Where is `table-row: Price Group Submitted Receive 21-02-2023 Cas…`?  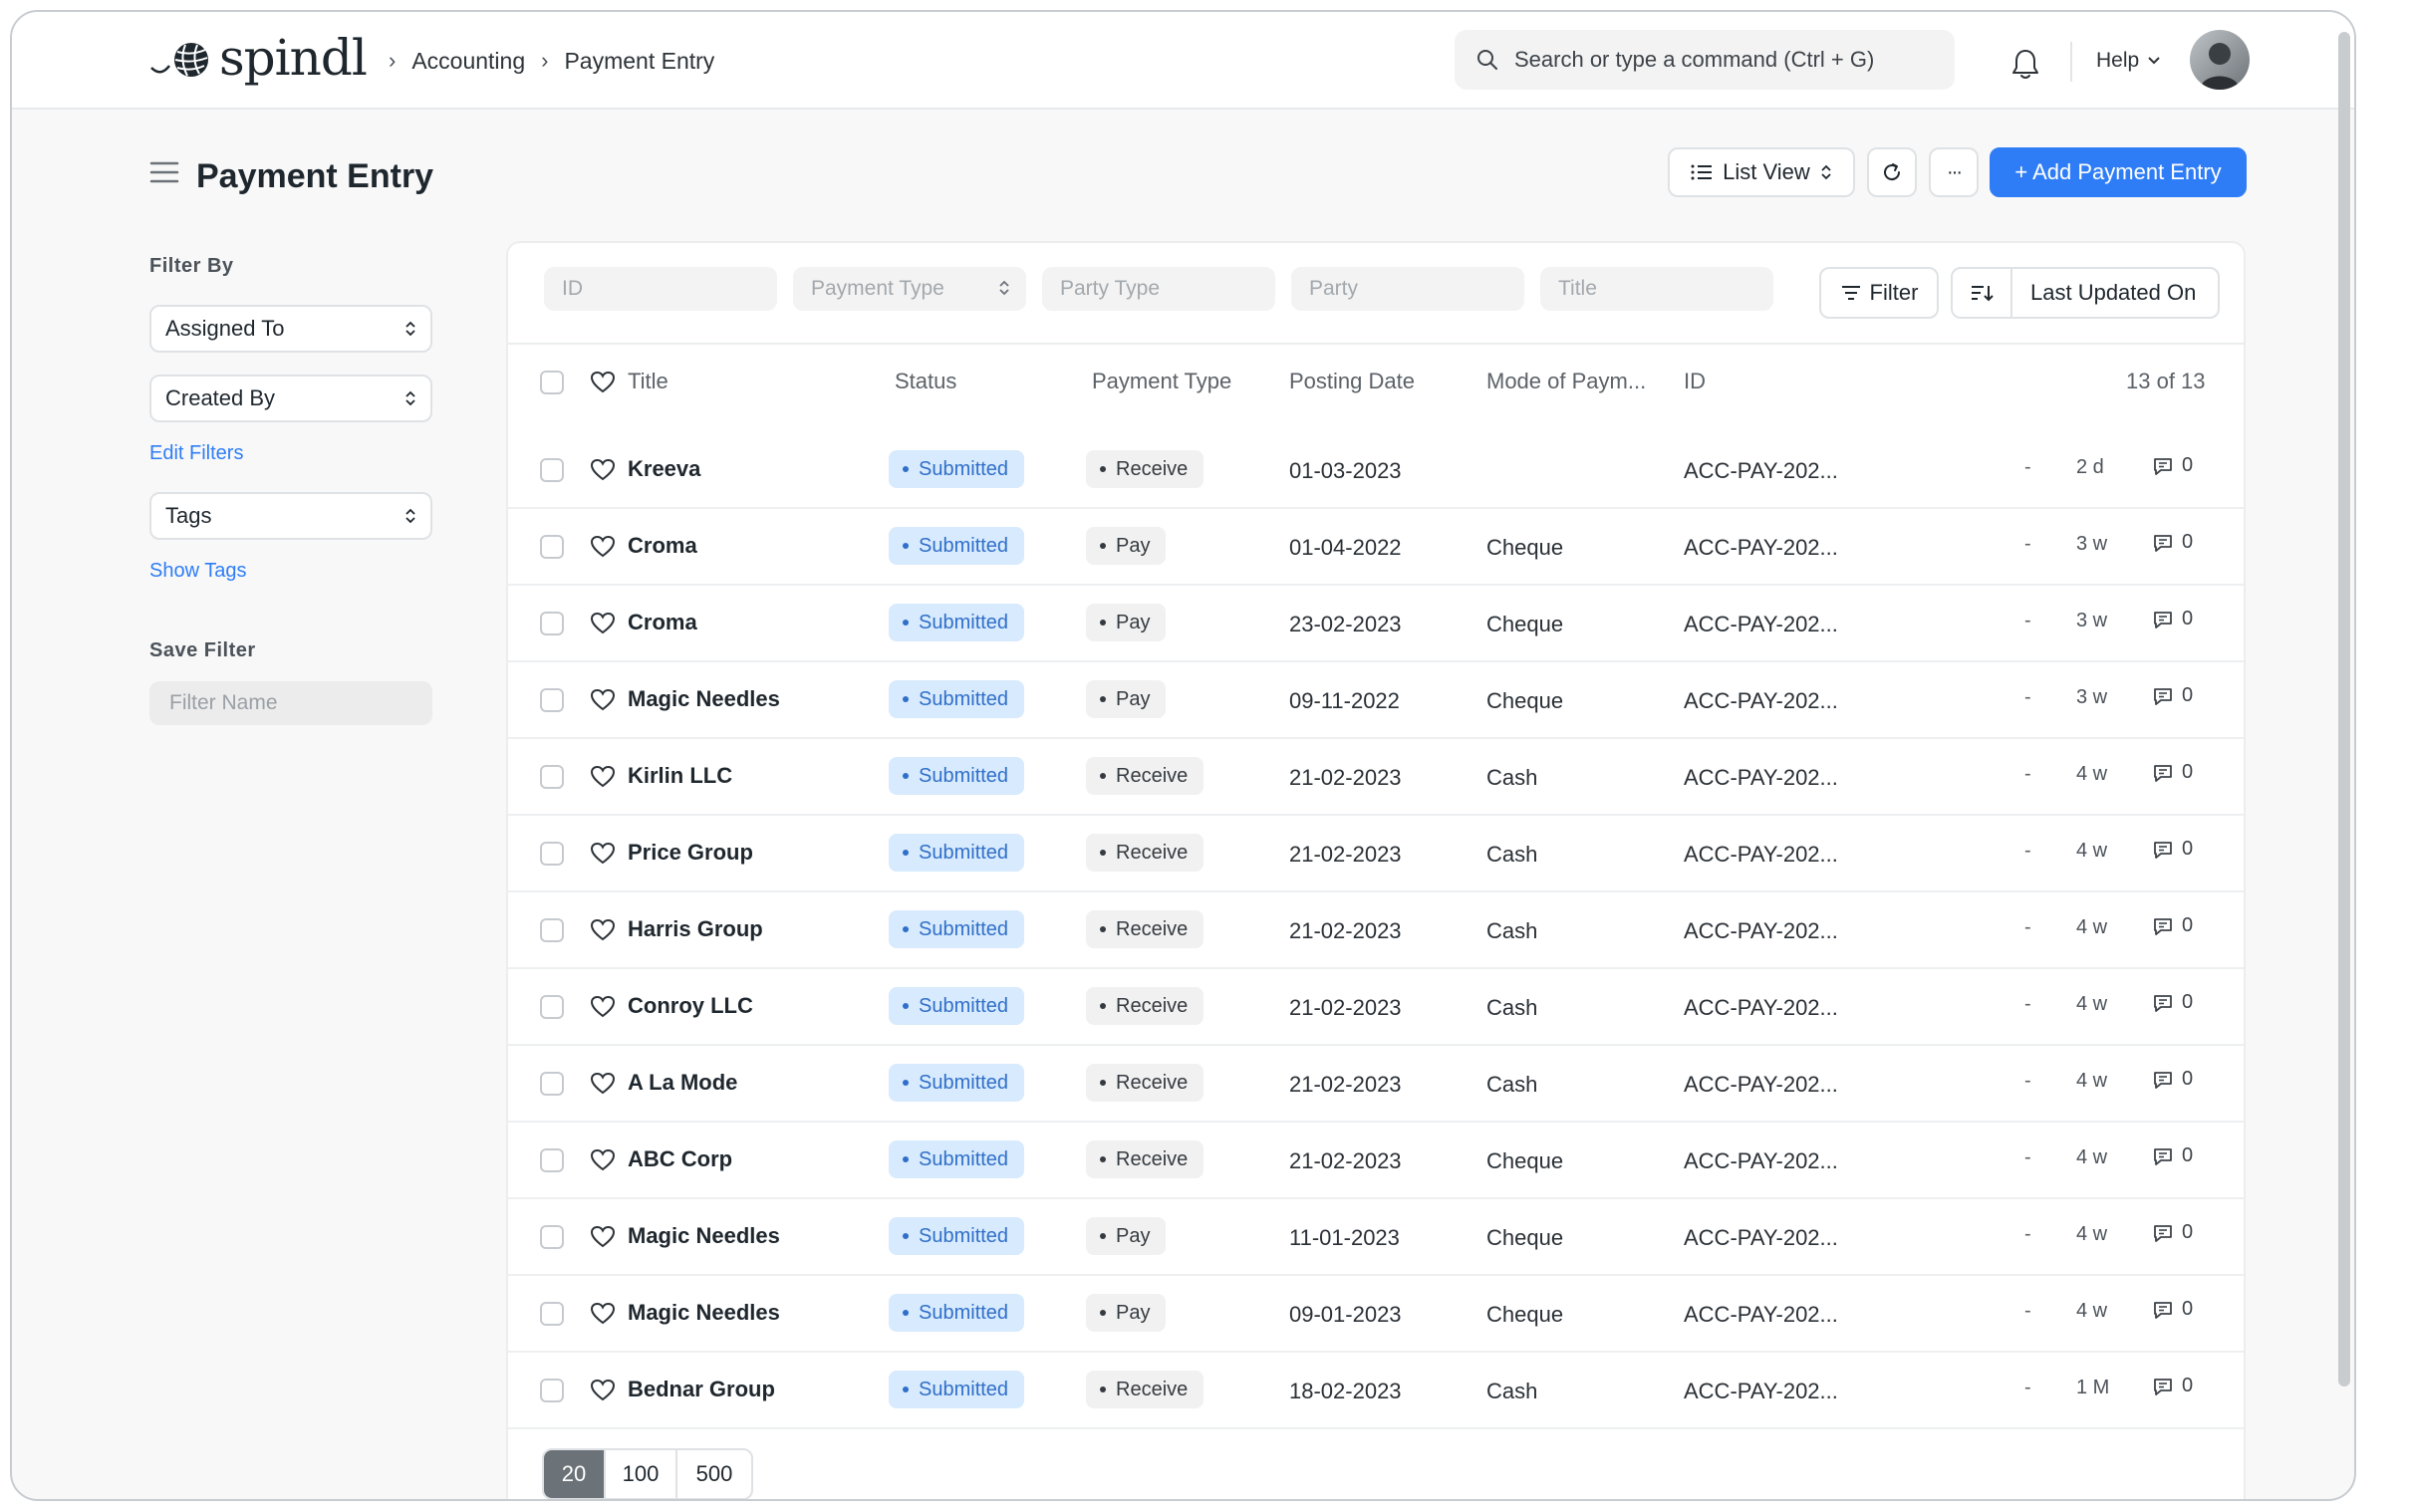 table-row: Price Group Submitted Receive 21-02-2023 Cas… is located at coordinates (1376, 854).